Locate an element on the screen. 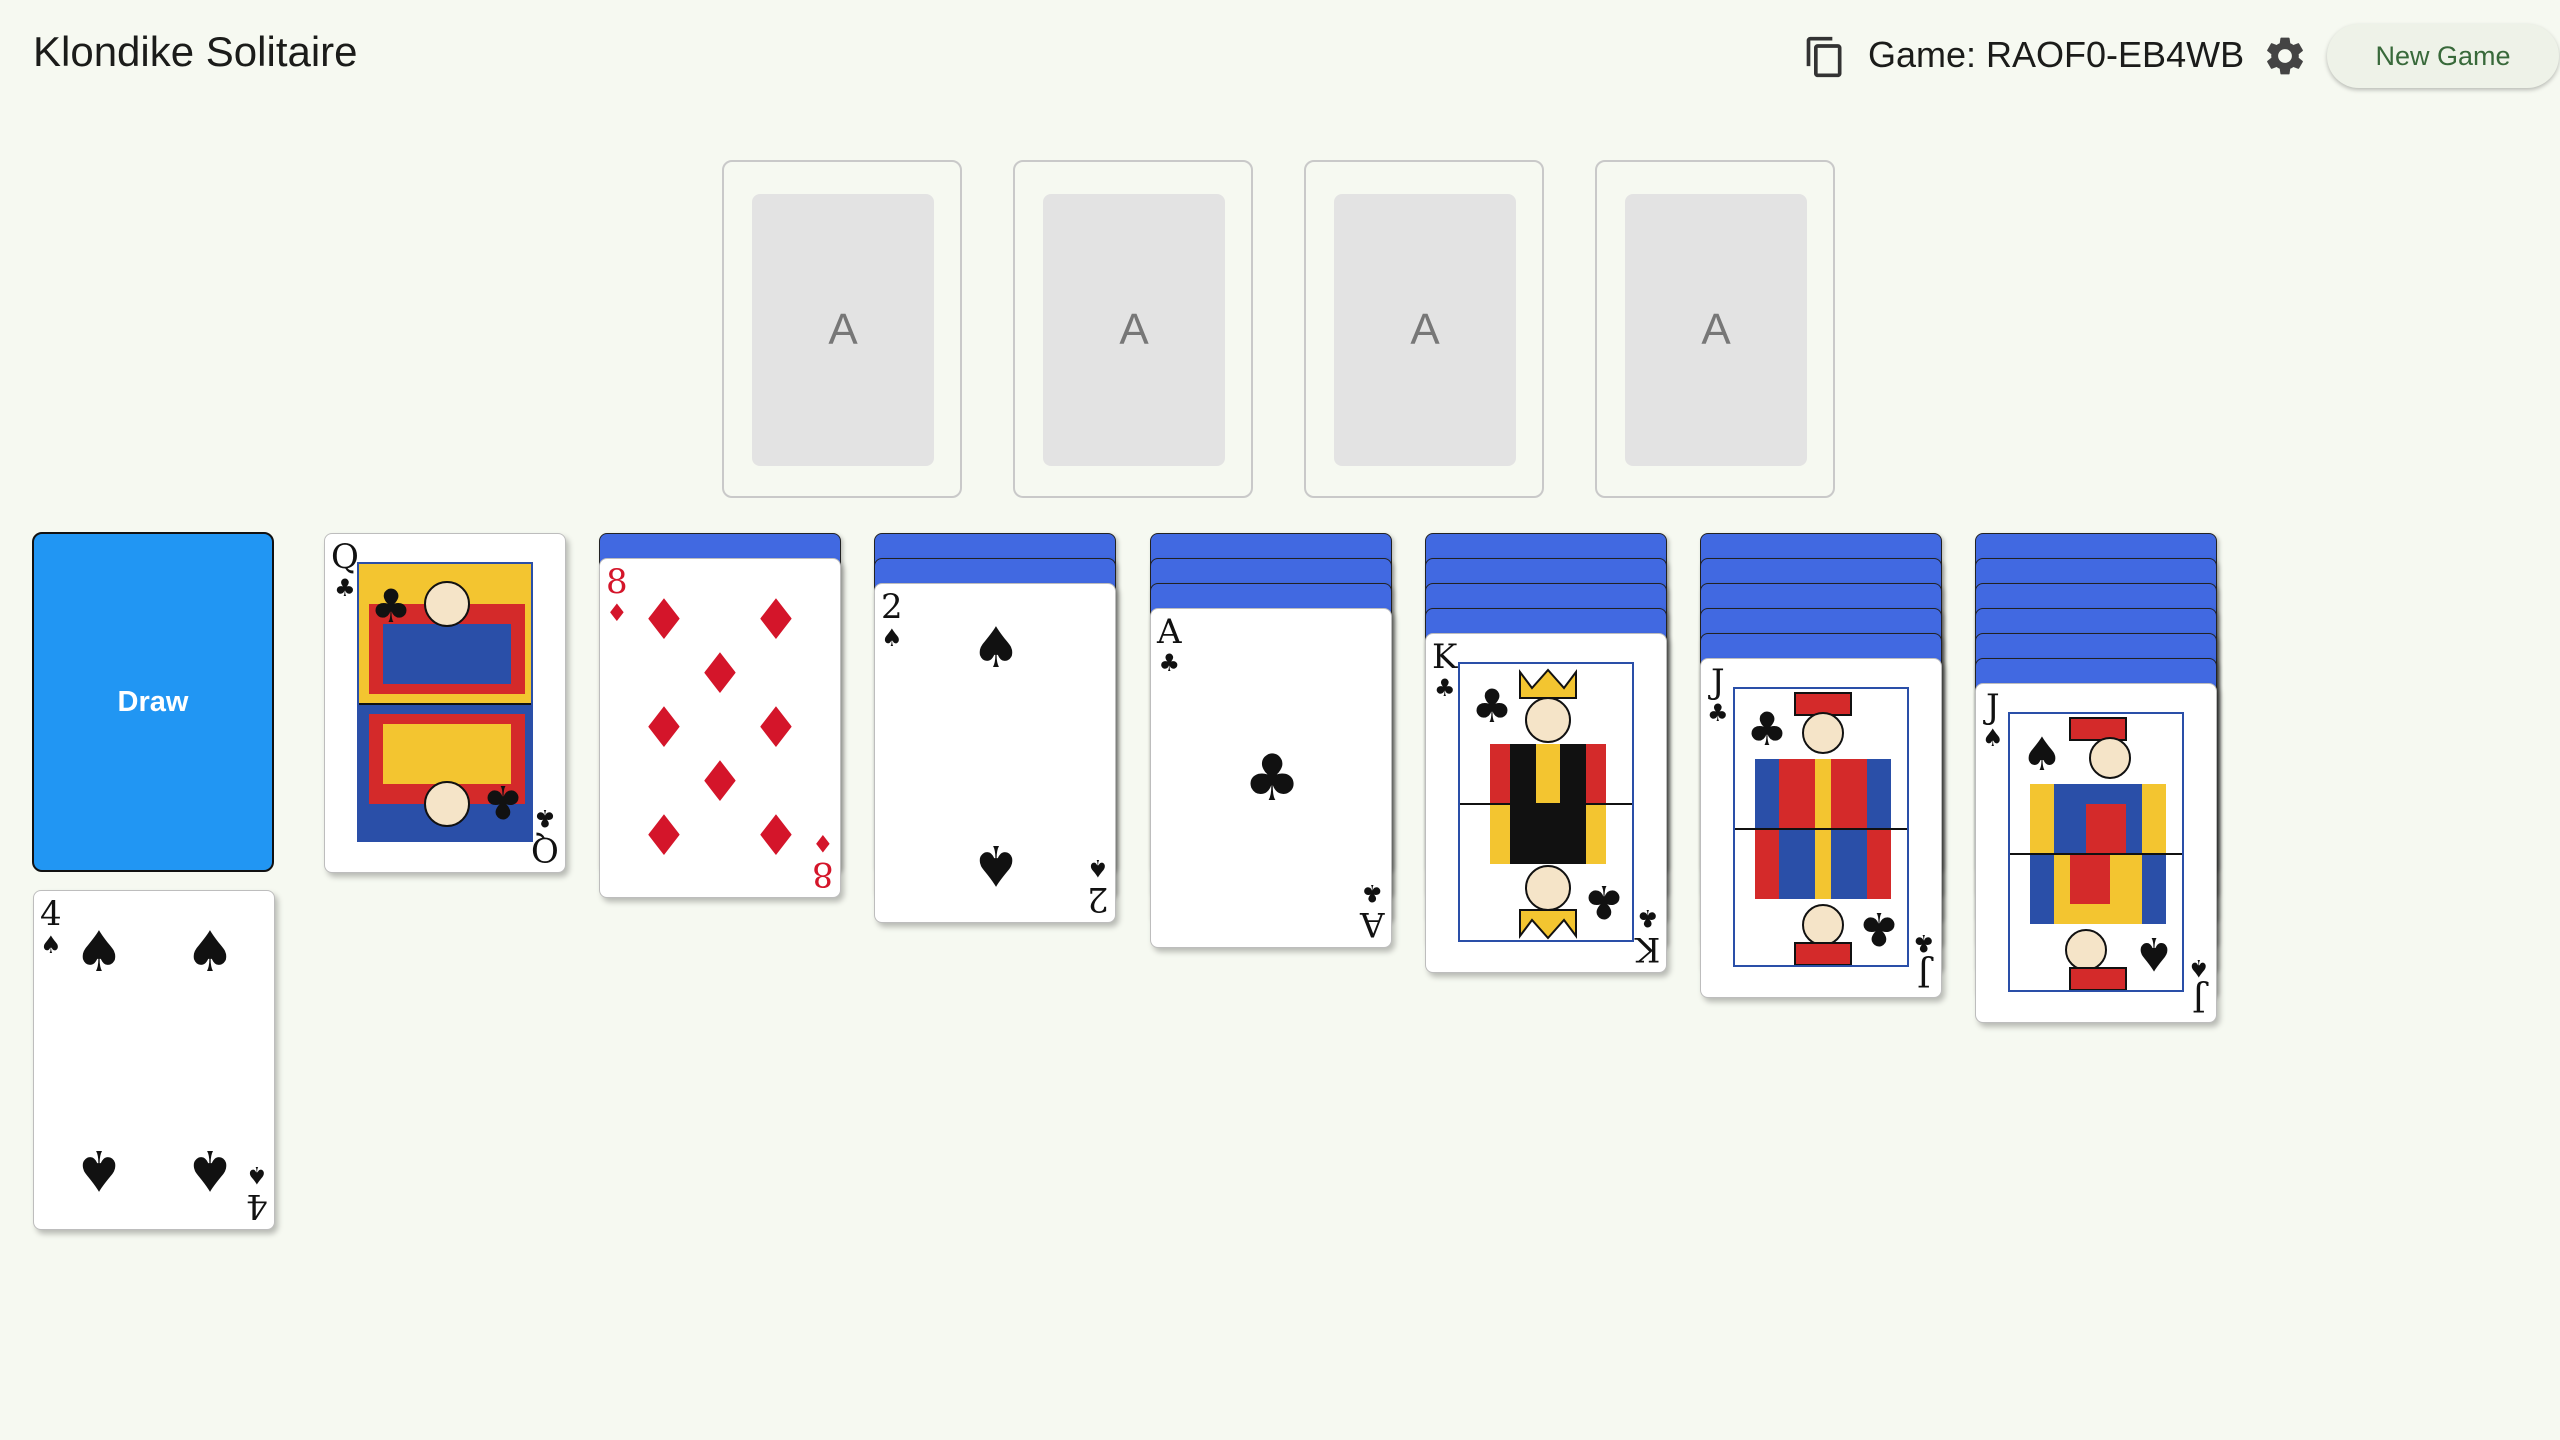 The height and width of the screenshot is (1440, 2560). foundation-pile-3: A is located at coordinates (1424, 329).